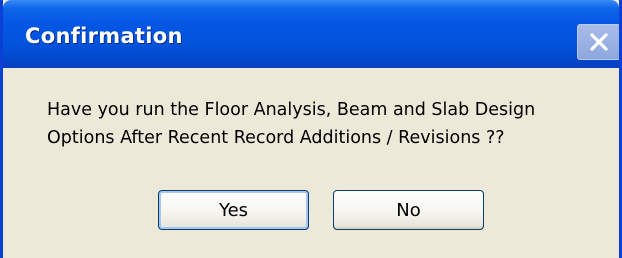 The width and height of the screenshot is (622, 258). What do you see at coordinates (408, 210) in the screenshot?
I see `no-button: No` at bounding box center [408, 210].